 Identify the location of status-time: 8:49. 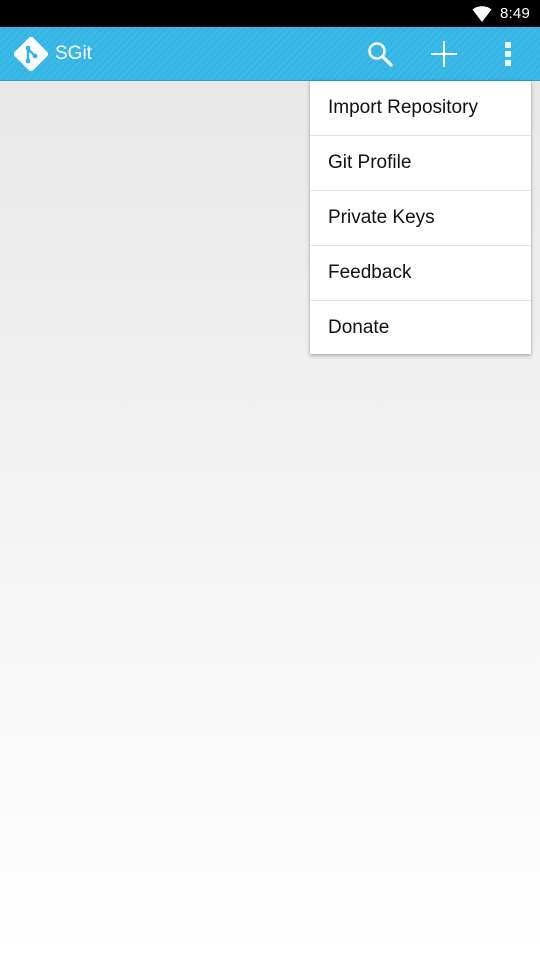
(515, 13).